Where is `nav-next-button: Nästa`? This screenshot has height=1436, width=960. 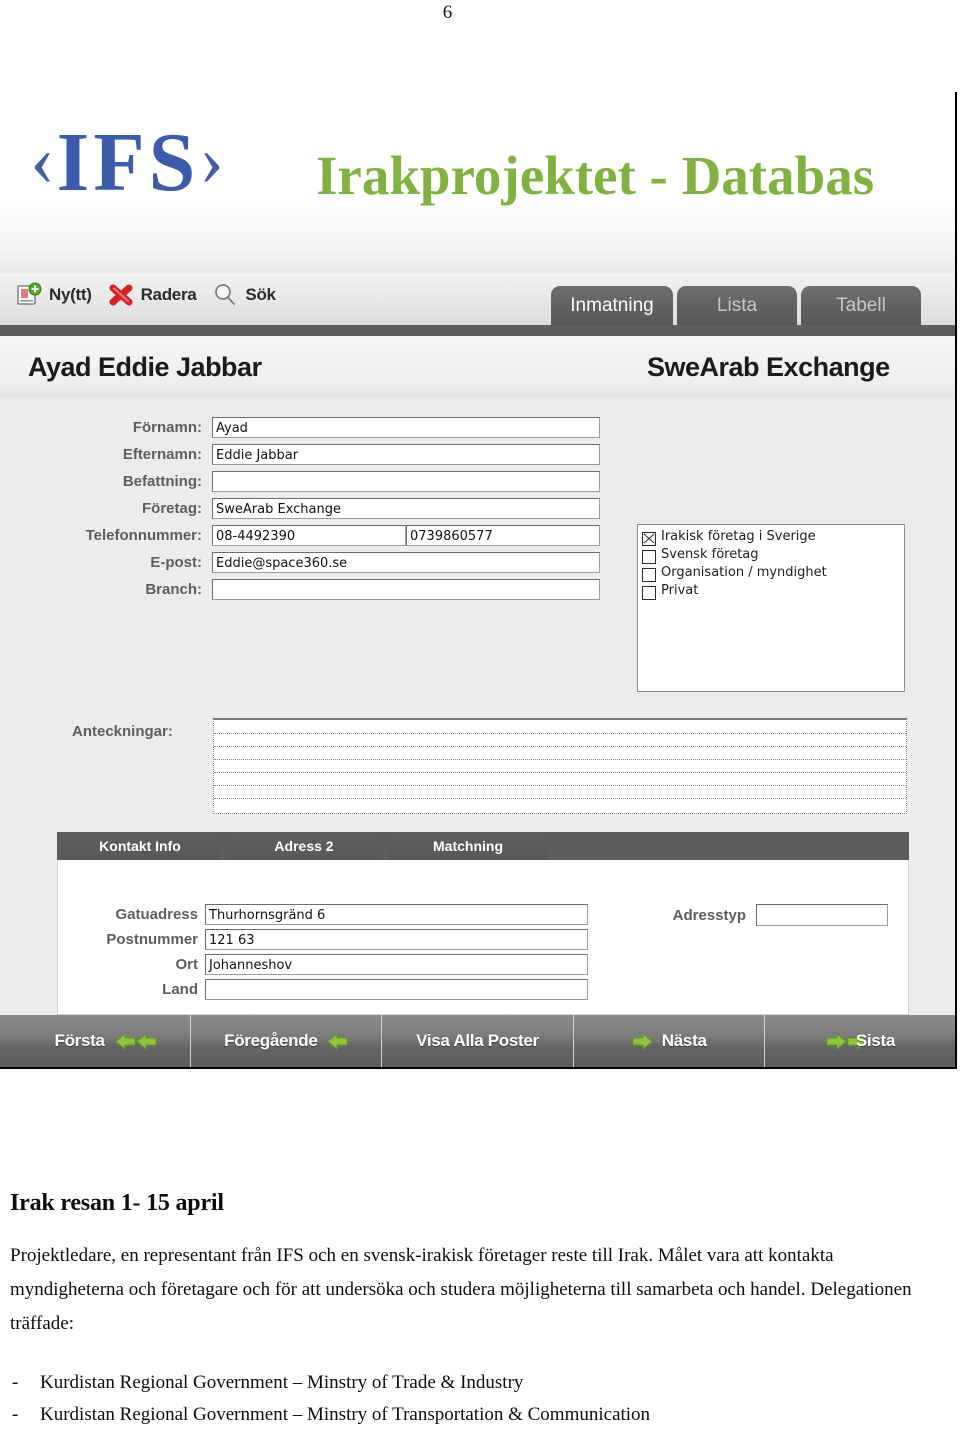 nav-next-button: Nästa is located at coordinates (669, 1041).